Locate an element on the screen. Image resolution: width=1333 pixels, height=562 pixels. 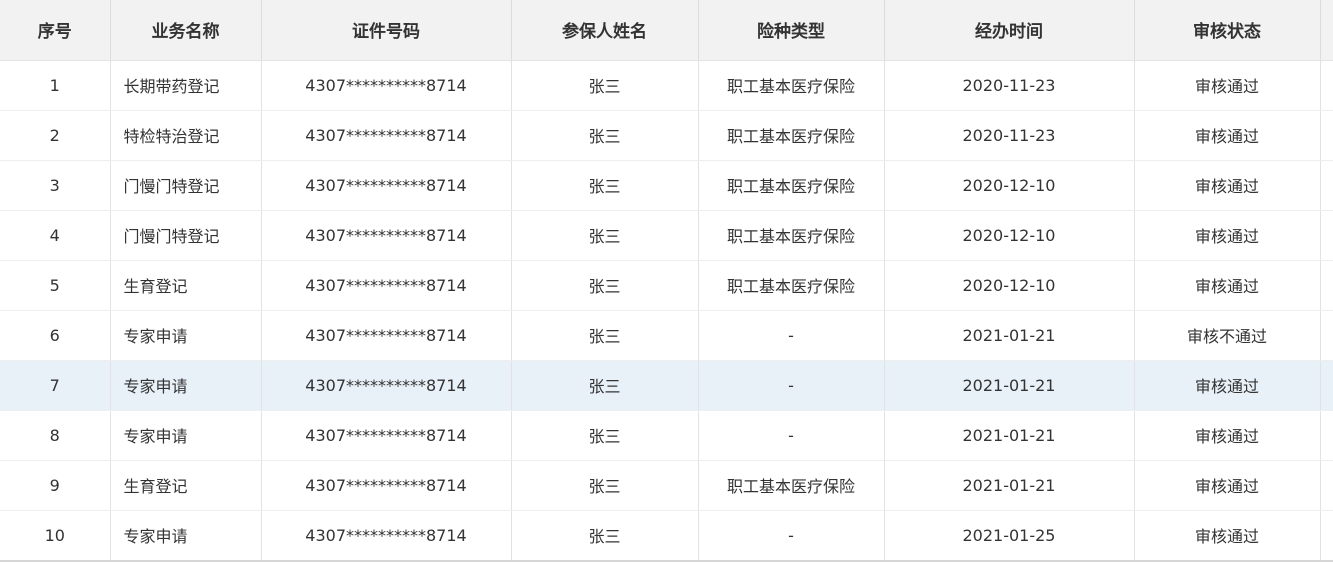
cell-seq: 2 is located at coordinates (55, 135).